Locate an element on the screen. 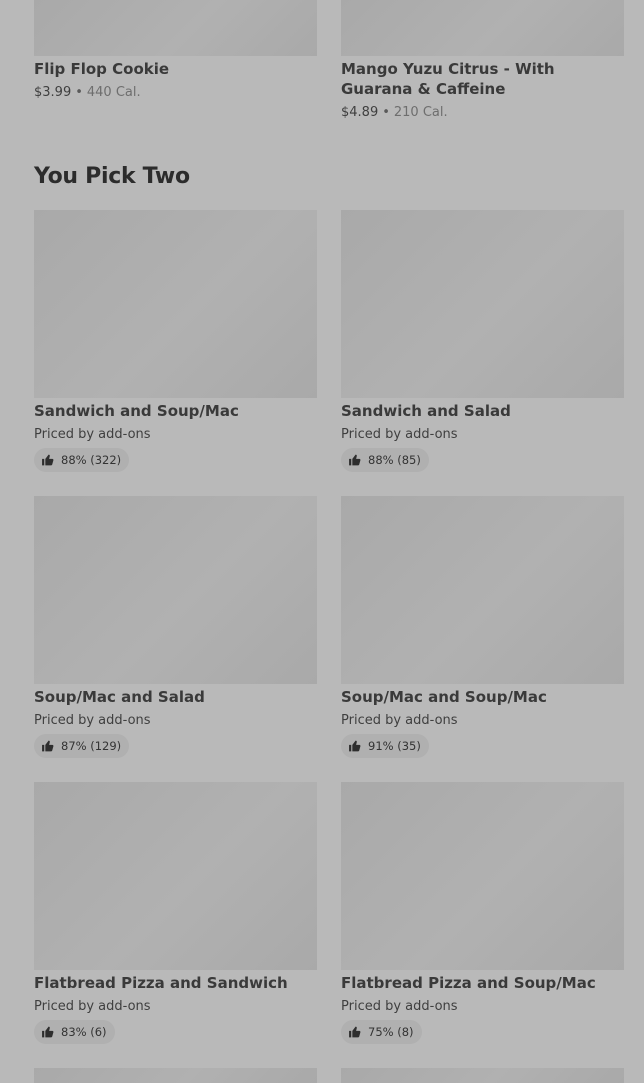 Image resolution: width=644 pixels, height=1083 pixels. rating-text: 87% (129) is located at coordinates (91, 746).